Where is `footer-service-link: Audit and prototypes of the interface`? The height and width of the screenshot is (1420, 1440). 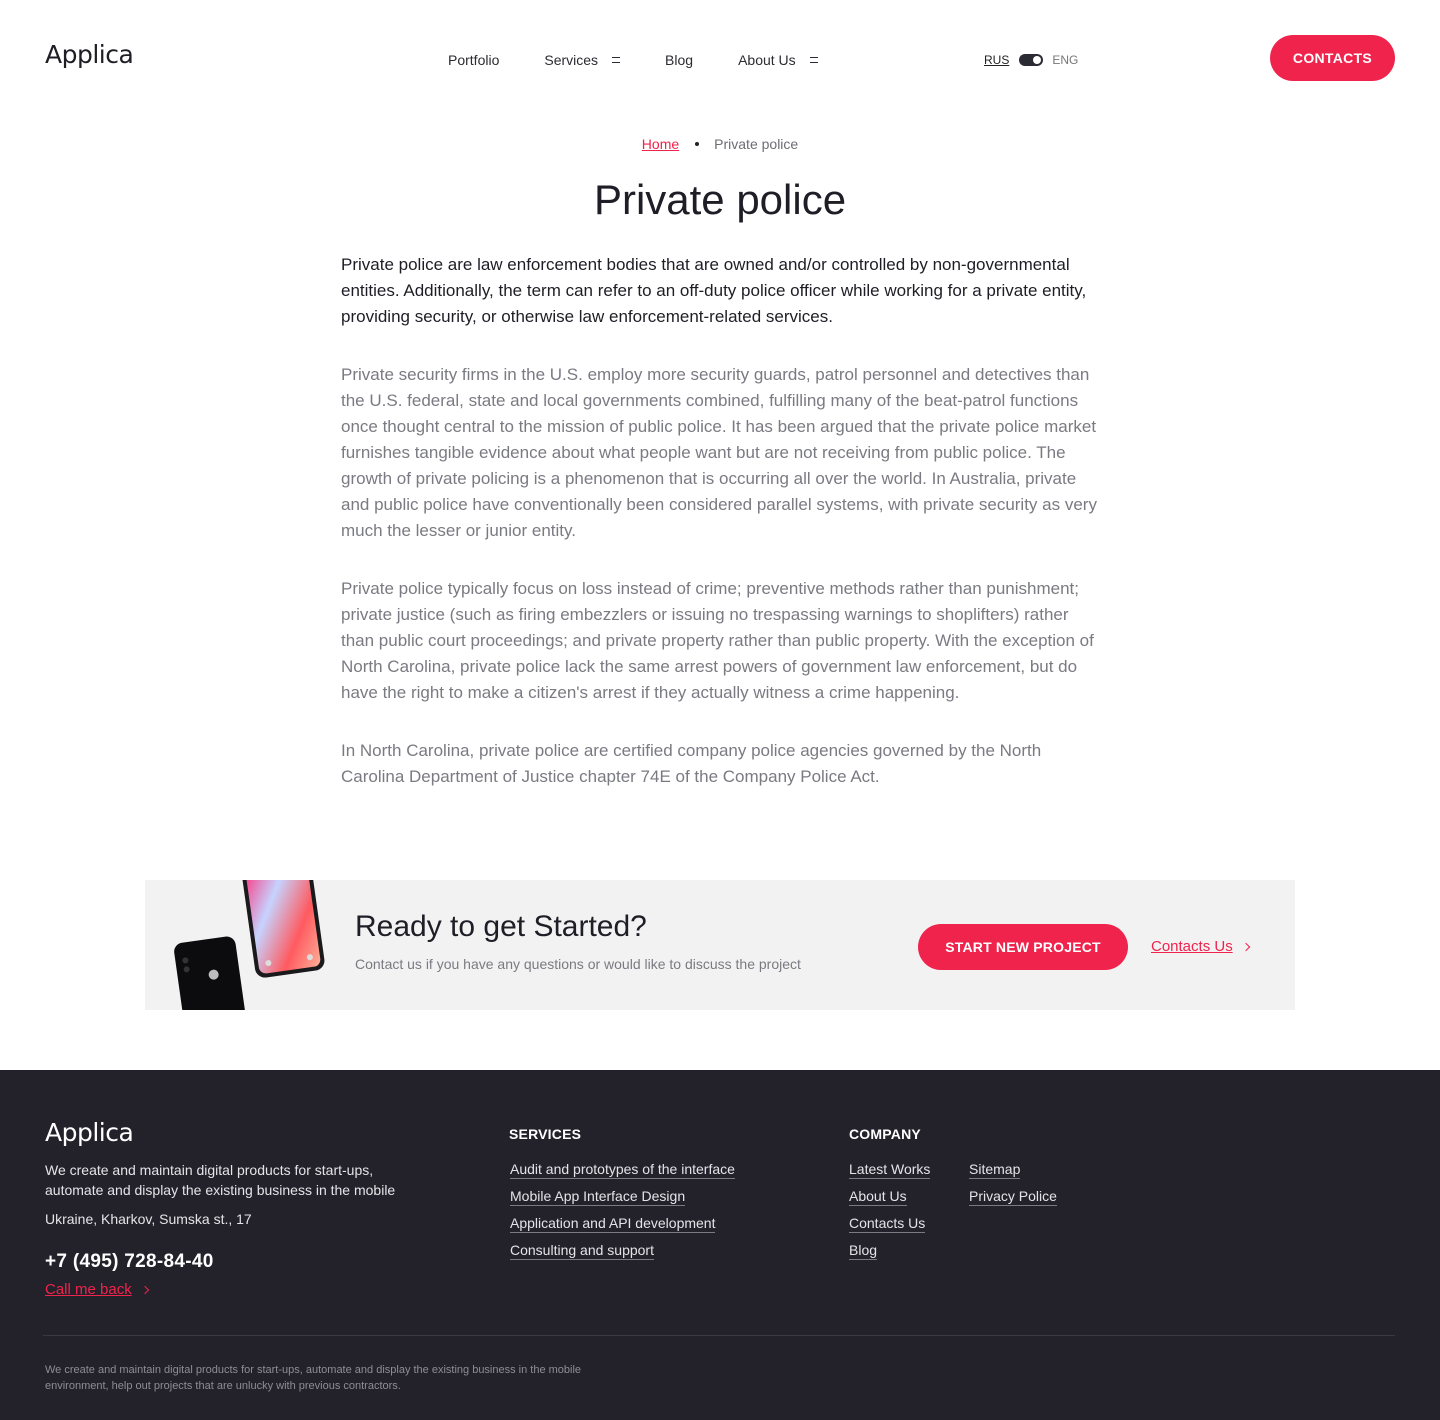 footer-service-link: Audit and prototypes of the interface is located at coordinates (622, 1170).